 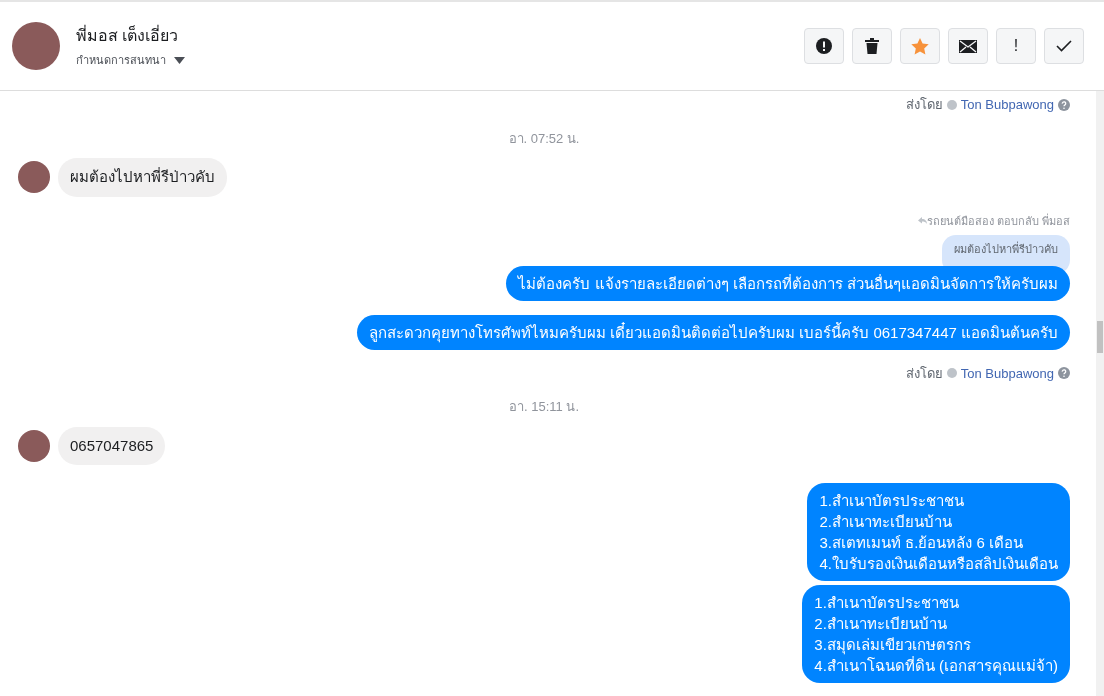 I want to click on scrollbar, so click(x=1100, y=393).